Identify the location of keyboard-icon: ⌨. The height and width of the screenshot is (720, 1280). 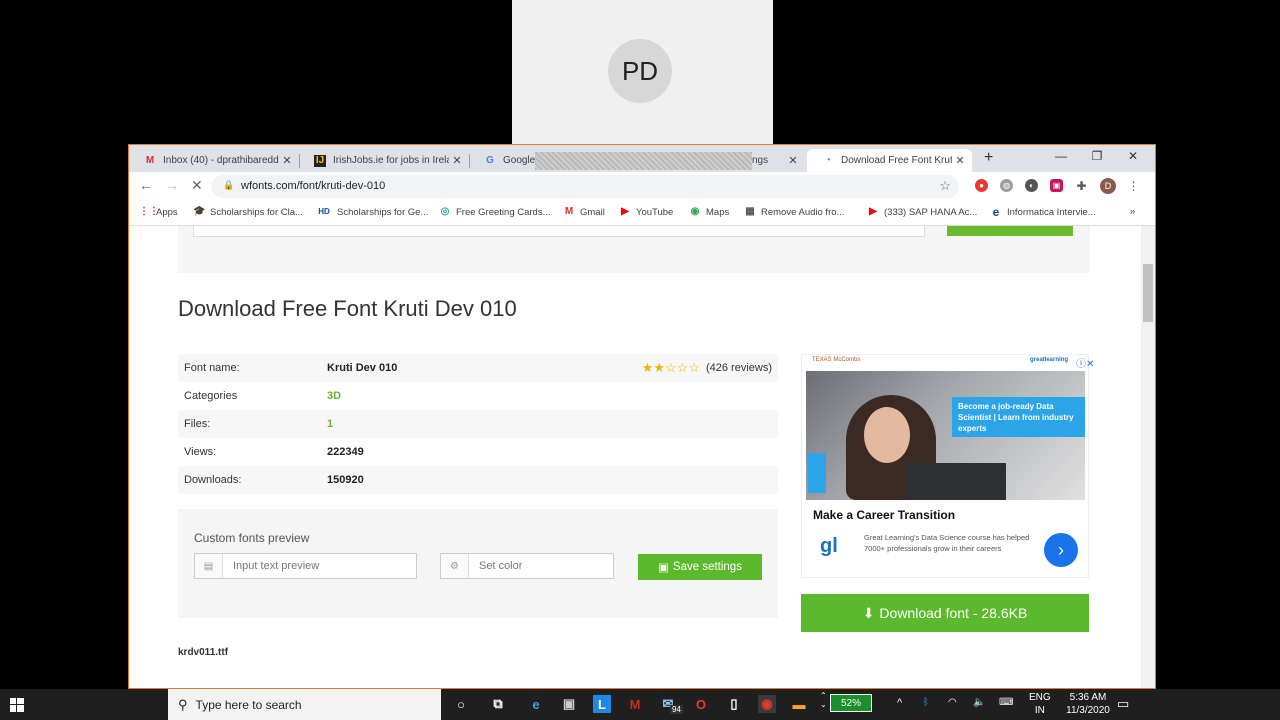
(1006, 702).